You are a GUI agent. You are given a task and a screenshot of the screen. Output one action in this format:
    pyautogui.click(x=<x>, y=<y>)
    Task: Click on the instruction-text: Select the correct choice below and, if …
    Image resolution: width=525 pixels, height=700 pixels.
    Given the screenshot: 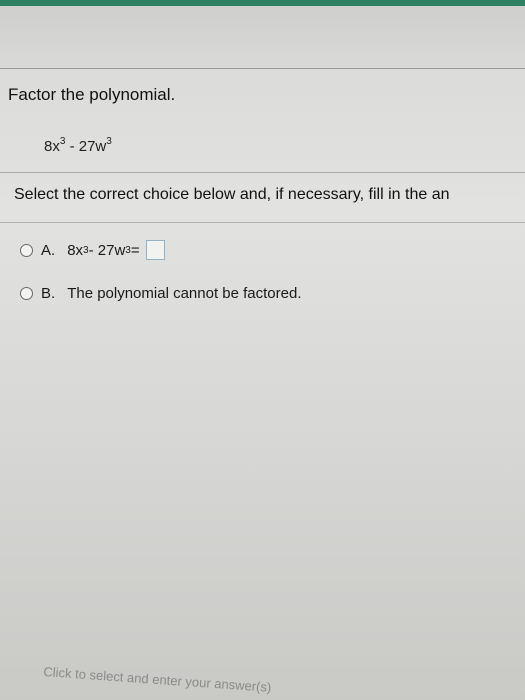 What is the action you would take?
    pyautogui.click(x=232, y=194)
    